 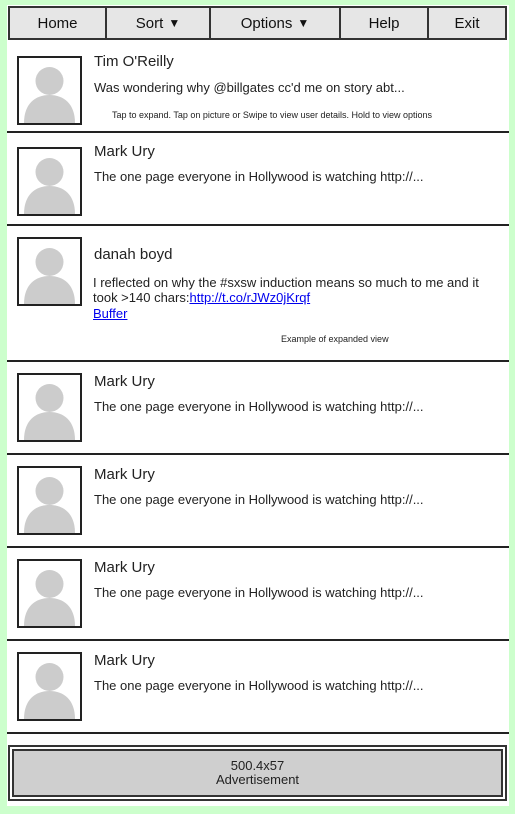 I want to click on exit-label: Exit, so click(x=467, y=23).